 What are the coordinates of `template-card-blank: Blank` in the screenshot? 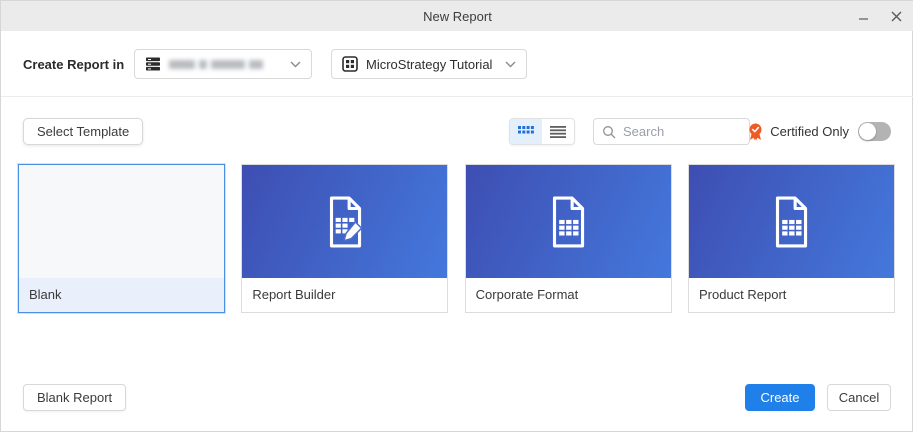 It's located at (121, 238).